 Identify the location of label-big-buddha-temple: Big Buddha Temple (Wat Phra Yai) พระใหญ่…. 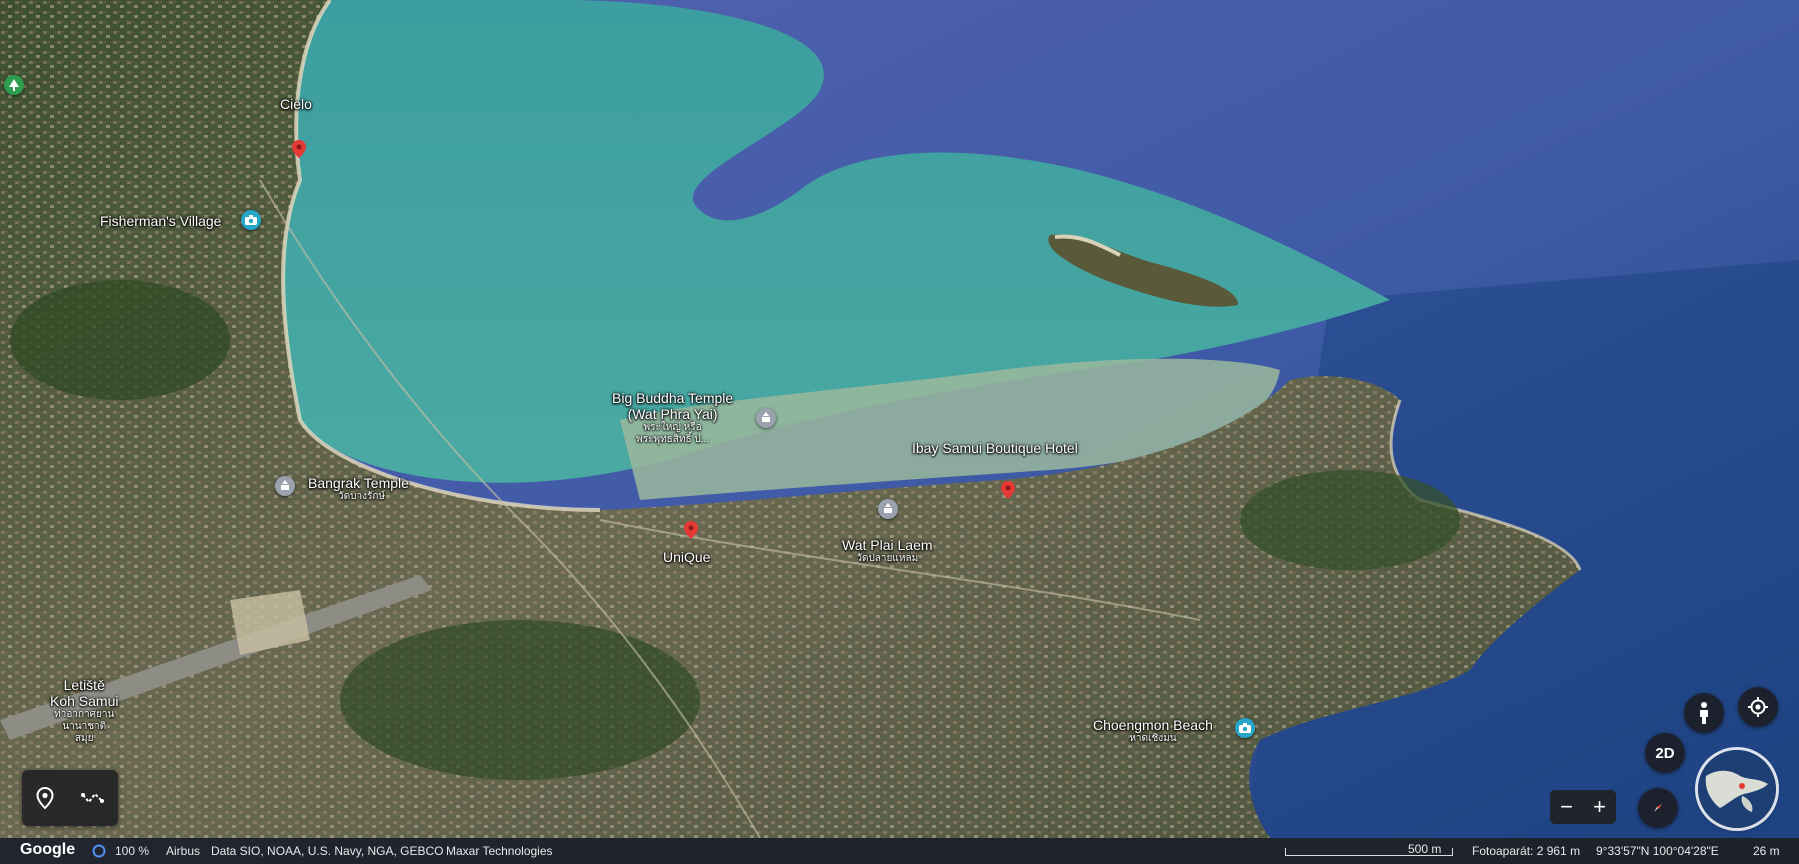
(672, 418).